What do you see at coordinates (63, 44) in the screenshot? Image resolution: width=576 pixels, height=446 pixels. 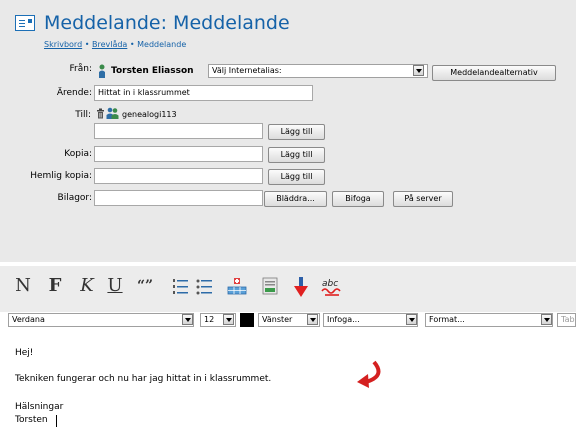 I see `breadcrumb-home-link: Skrivbord` at bounding box center [63, 44].